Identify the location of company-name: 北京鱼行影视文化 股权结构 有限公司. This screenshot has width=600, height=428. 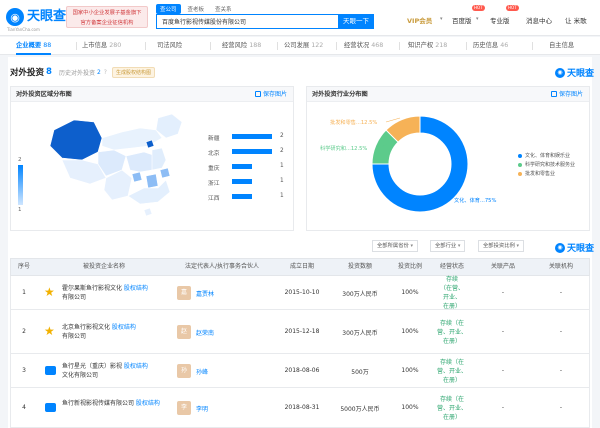
(115, 332).